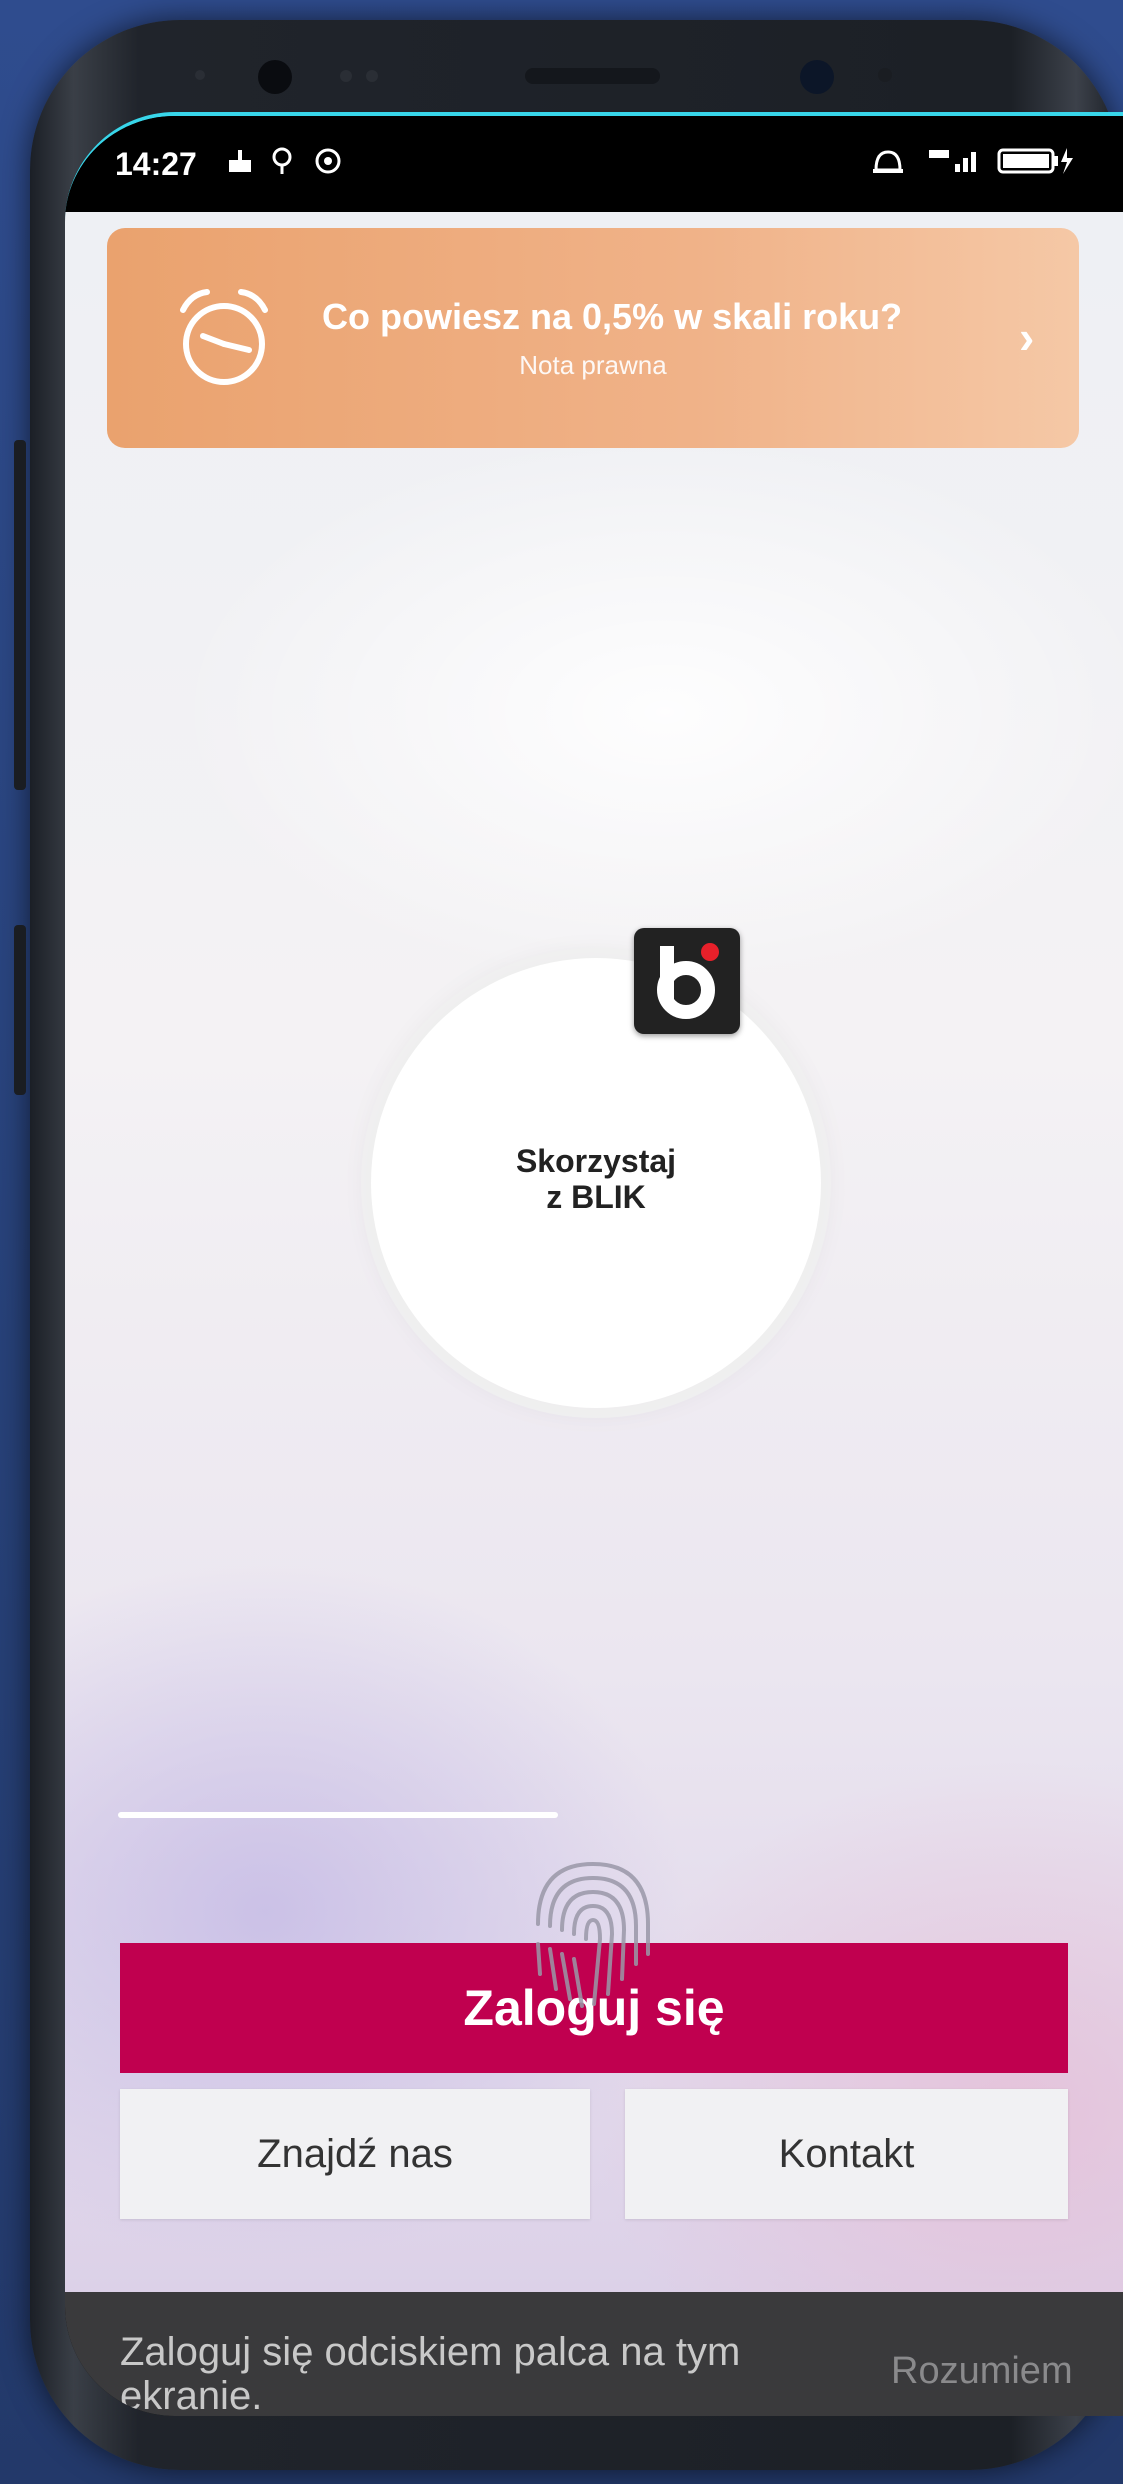 The width and height of the screenshot is (1123, 2484). What do you see at coordinates (594, 164) in the screenshot?
I see `status-bar: 14:27` at bounding box center [594, 164].